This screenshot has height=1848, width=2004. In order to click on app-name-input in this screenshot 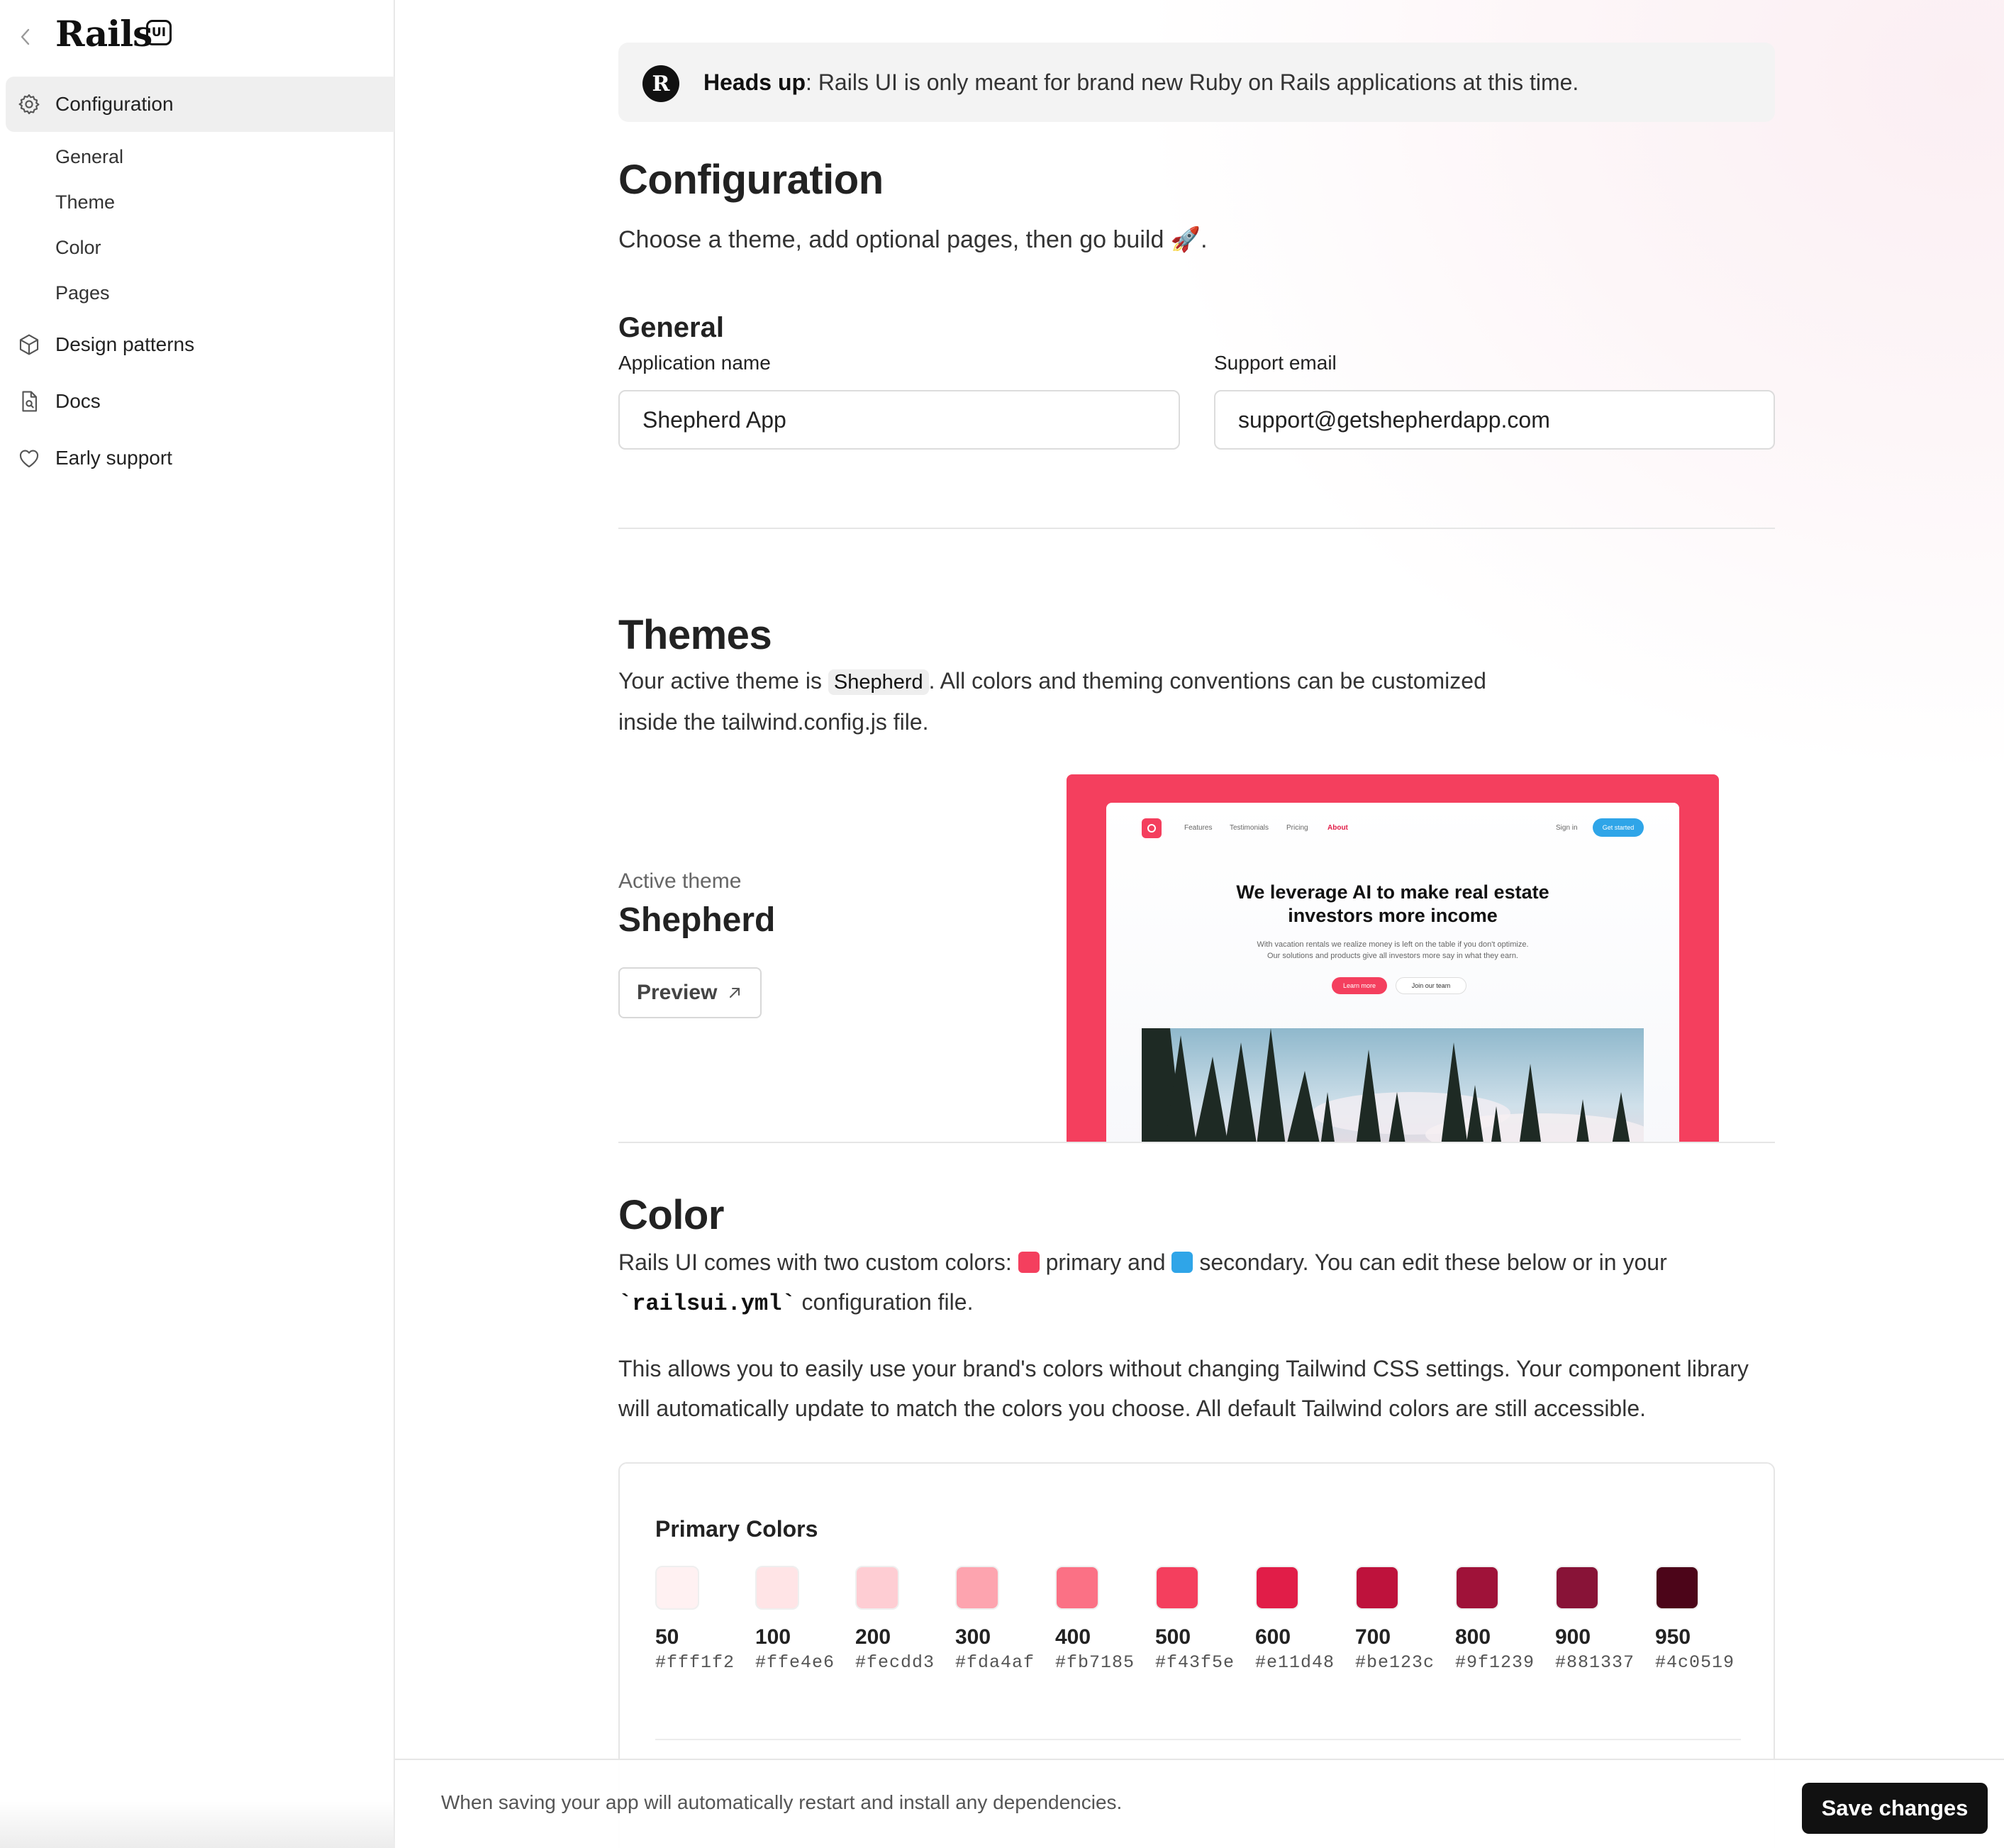, I will do `click(899, 420)`.